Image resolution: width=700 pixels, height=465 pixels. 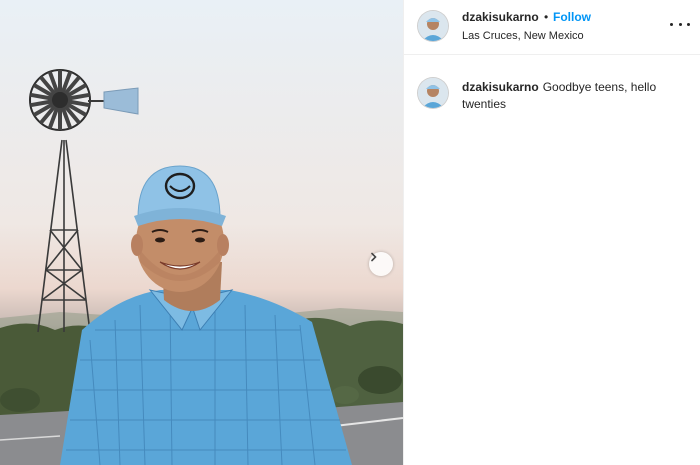 I want to click on more-options-button, so click(x=680, y=24).